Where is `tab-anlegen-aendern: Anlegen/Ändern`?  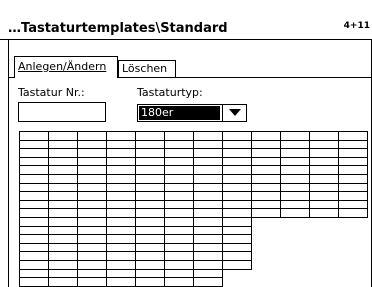 tab-anlegen-aendern: Anlegen/Ändern is located at coordinates (66, 67).